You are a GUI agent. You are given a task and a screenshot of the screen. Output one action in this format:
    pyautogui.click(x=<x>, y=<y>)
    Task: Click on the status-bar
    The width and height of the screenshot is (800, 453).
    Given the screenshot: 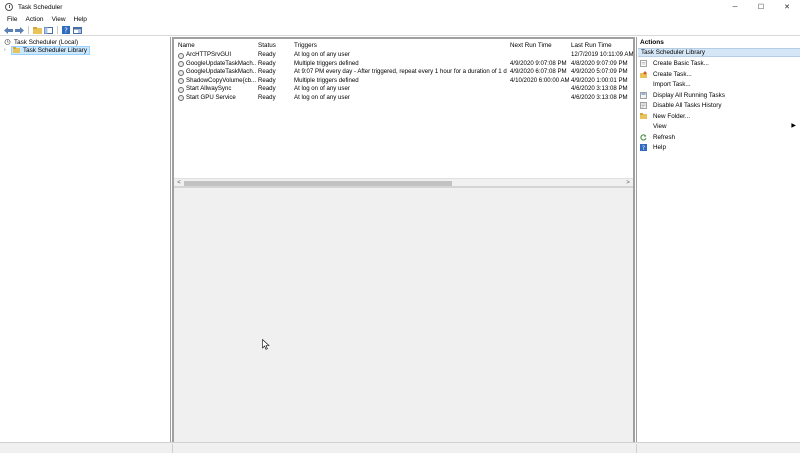 What is the action you would take?
    pyautogui.click(x=400, y=447)
    